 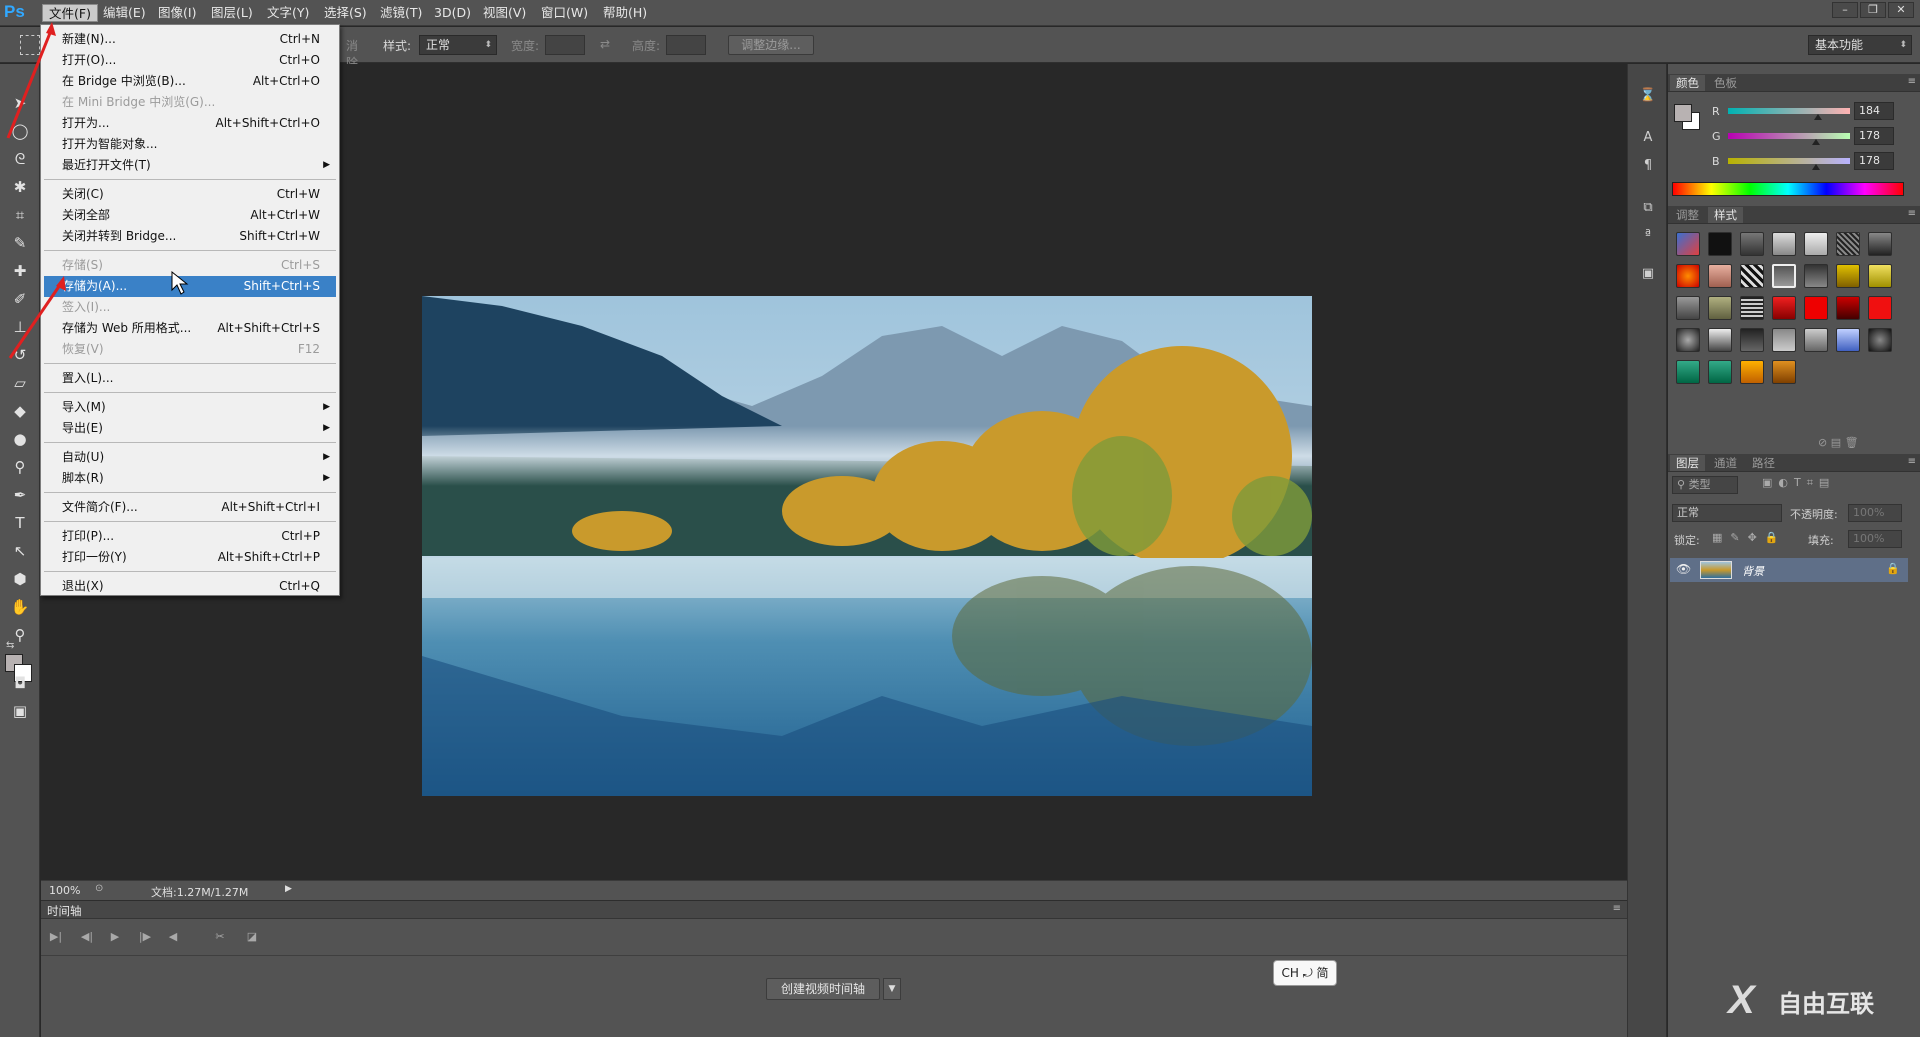 I want to click on restore-icon: ❐, so click(x=1873, y=10).